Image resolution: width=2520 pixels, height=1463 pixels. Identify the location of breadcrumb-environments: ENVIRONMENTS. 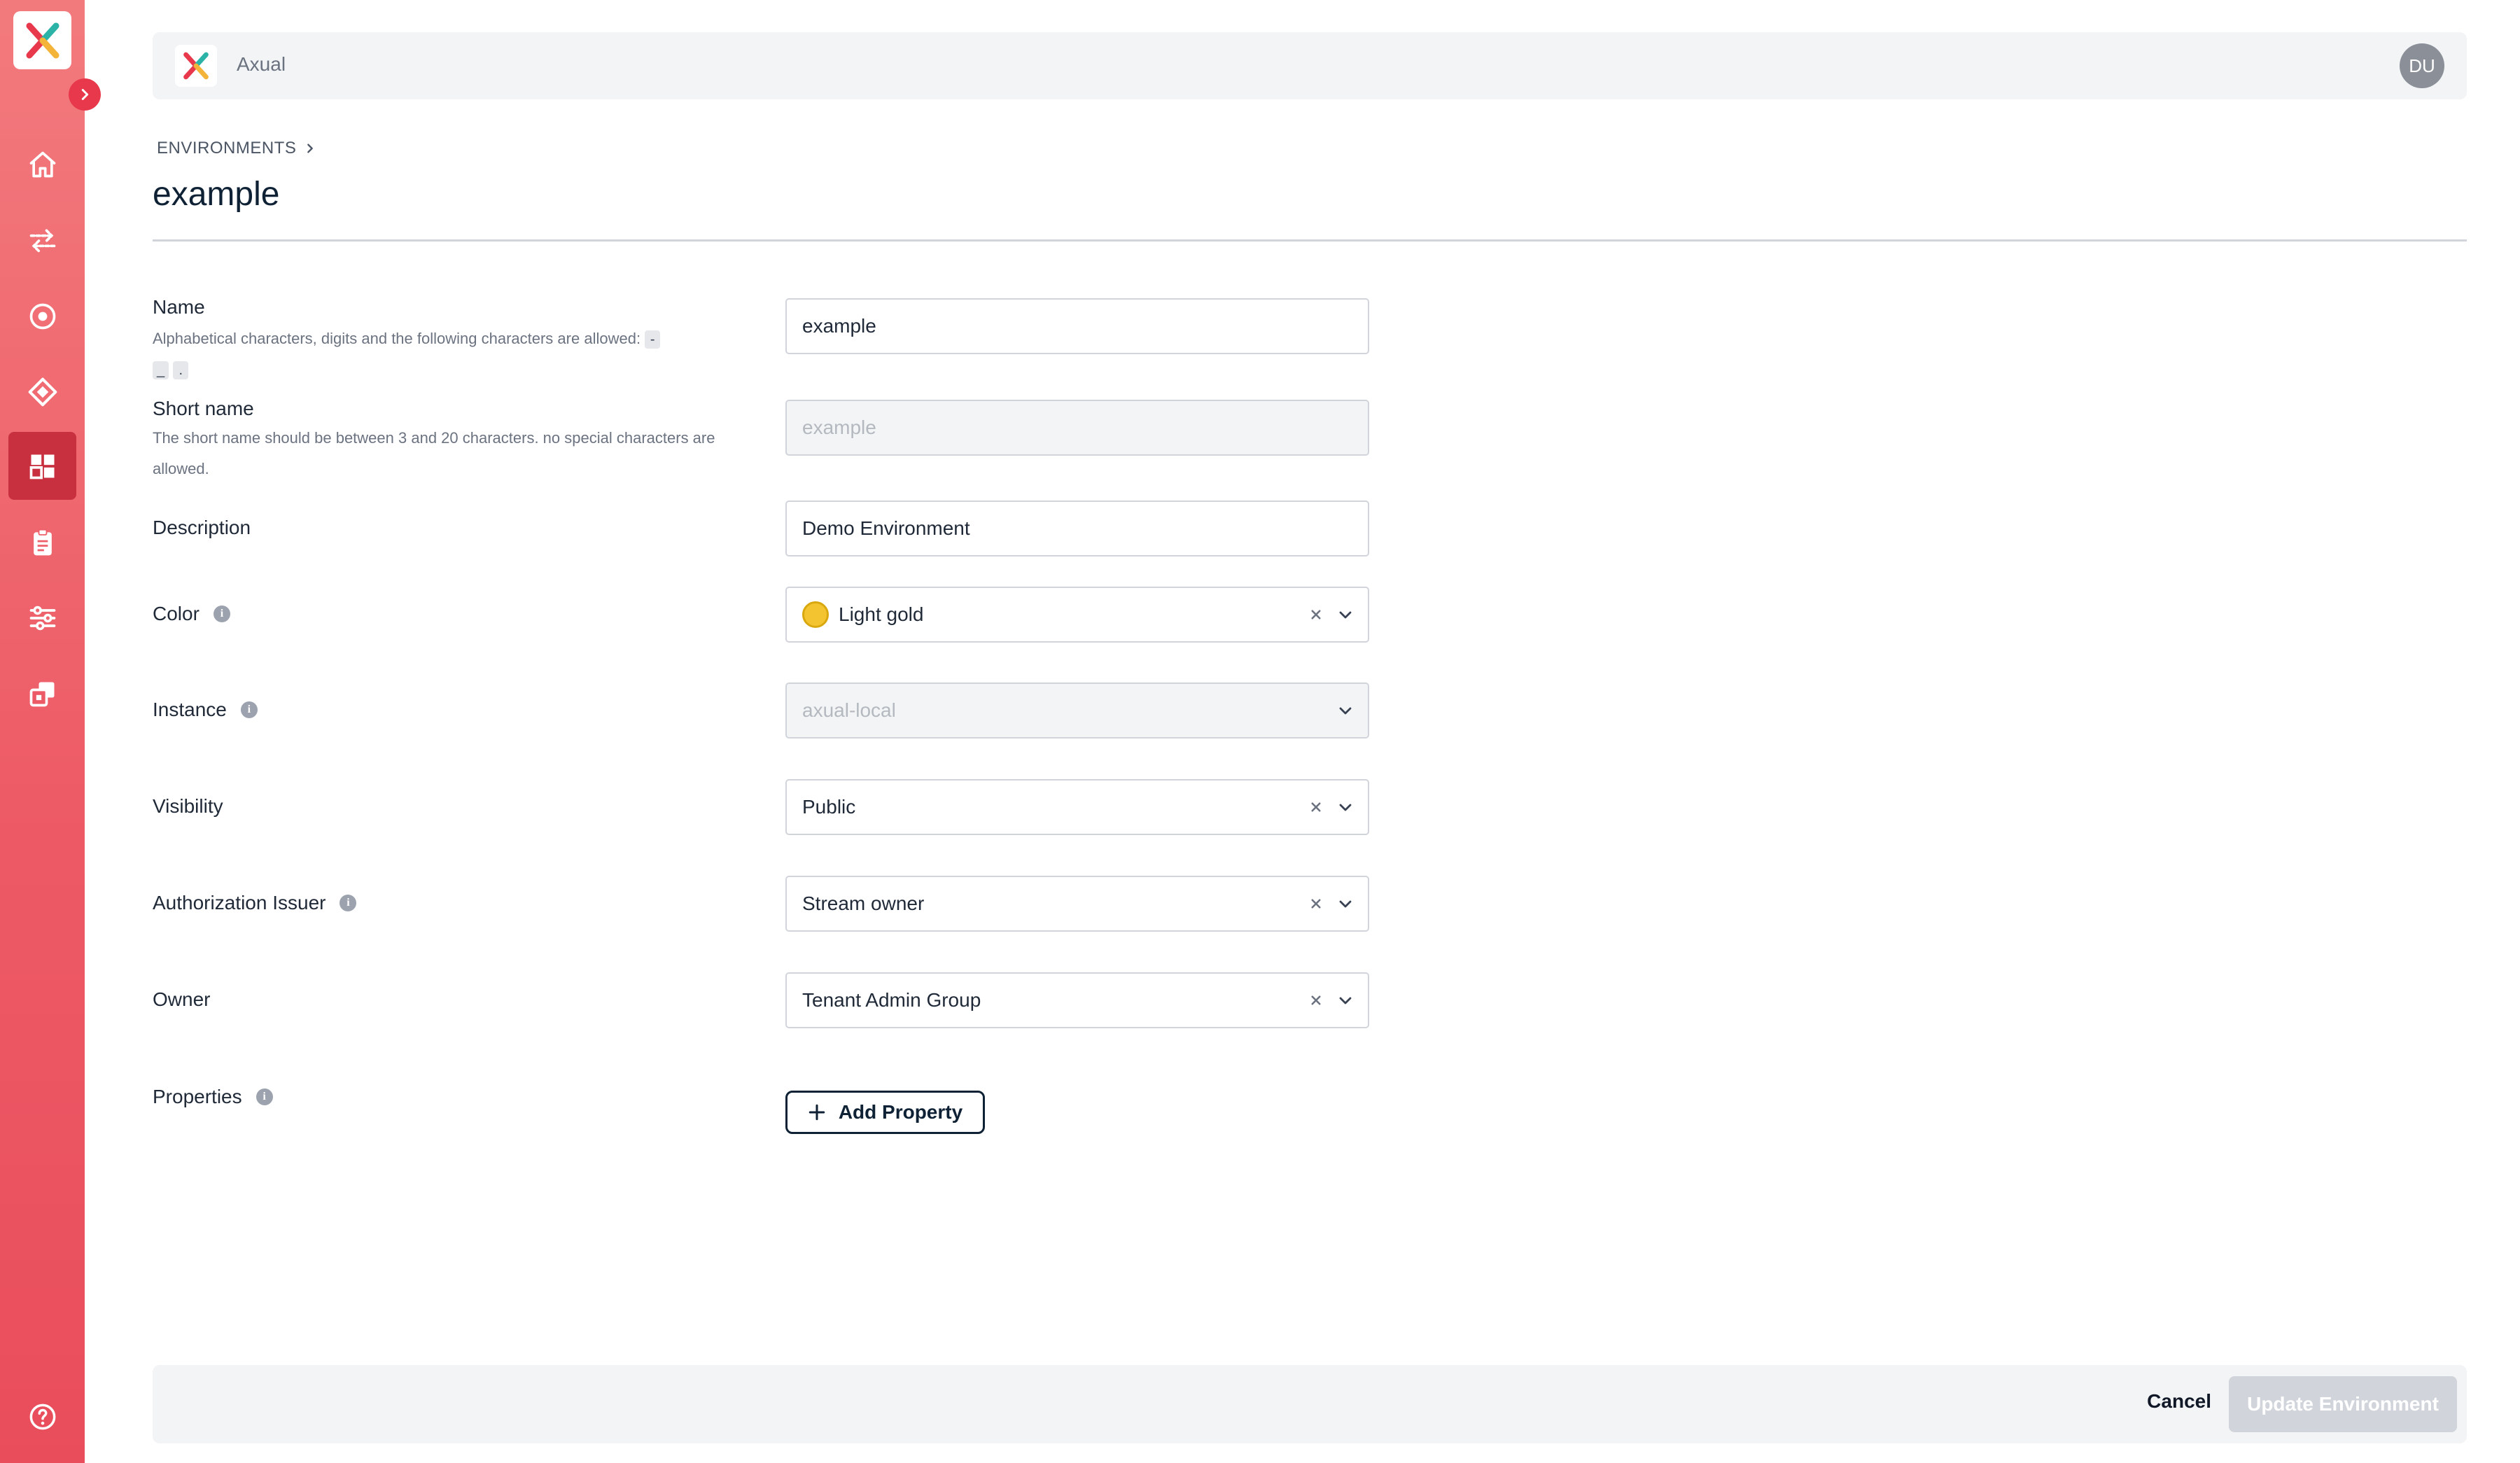
(226, 148).